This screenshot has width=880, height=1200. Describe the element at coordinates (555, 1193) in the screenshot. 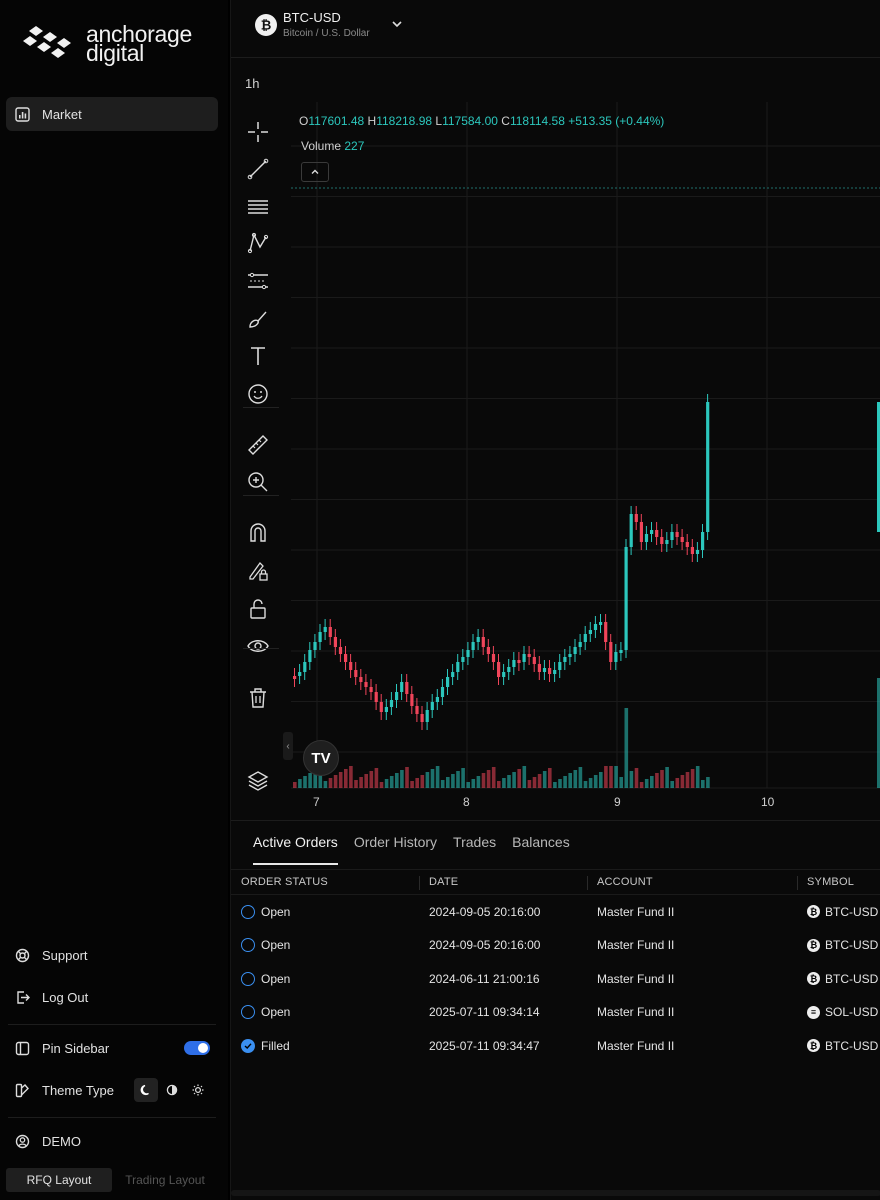

I see `horizontal-scrollbar` at that location.